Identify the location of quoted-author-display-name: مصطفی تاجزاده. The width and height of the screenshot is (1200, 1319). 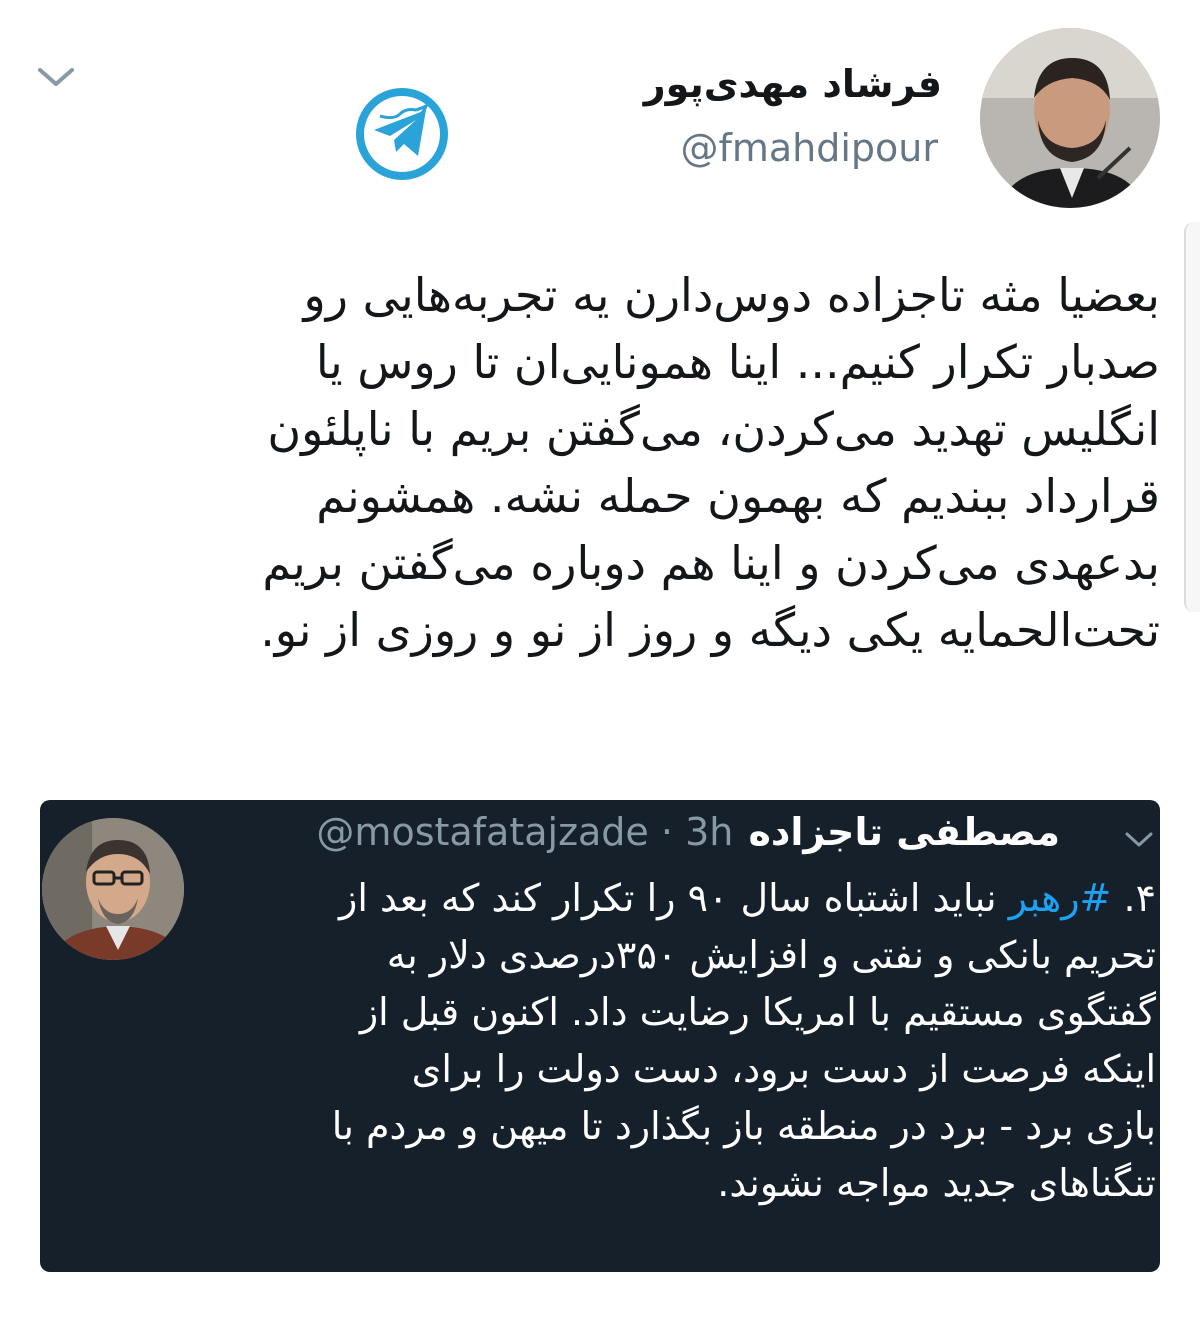
(904, 832).